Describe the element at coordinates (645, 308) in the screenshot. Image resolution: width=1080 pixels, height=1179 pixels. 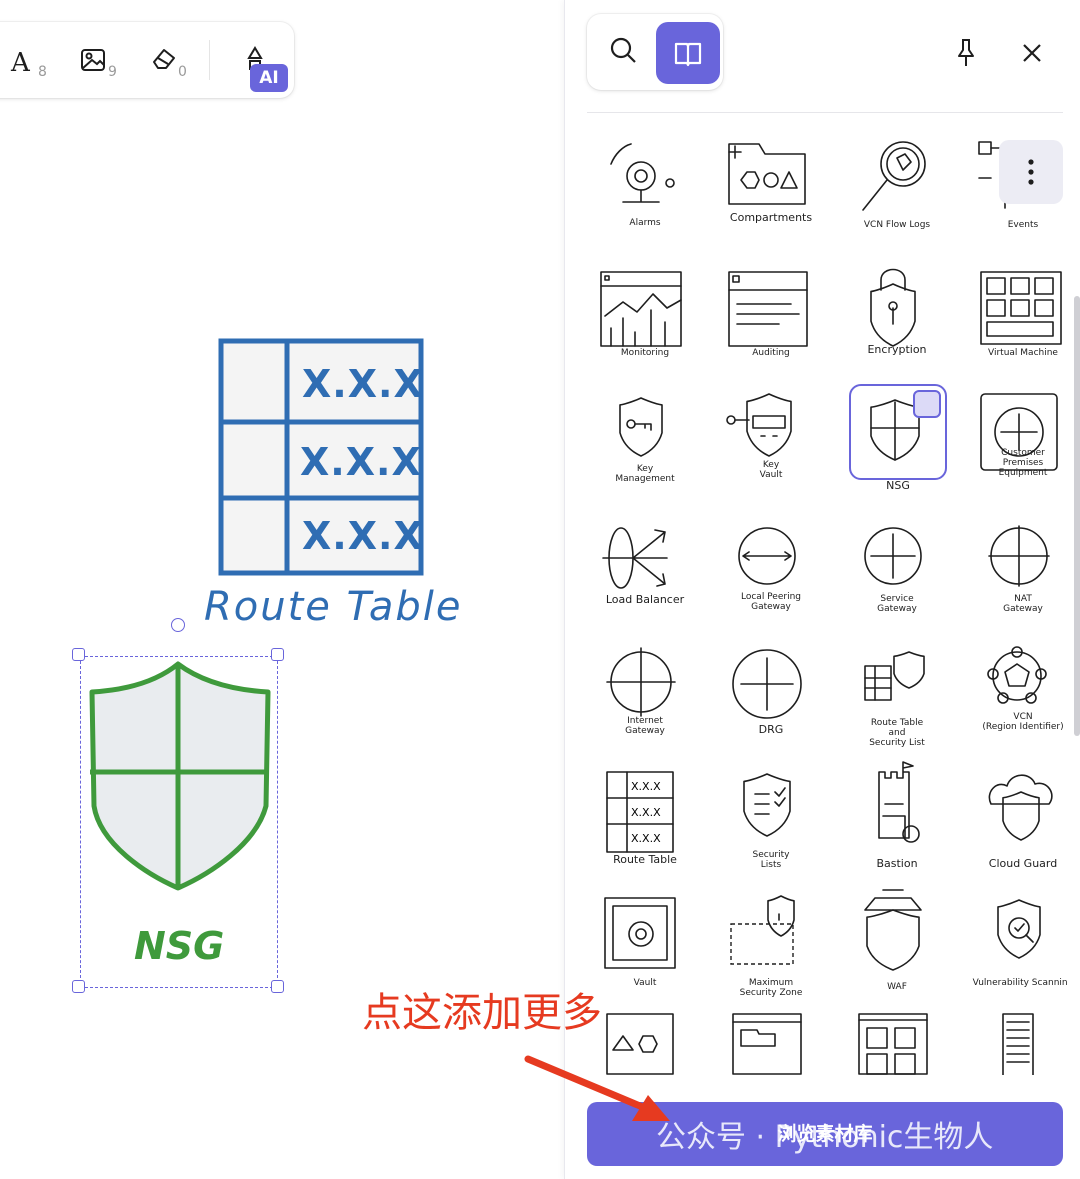
I see `library-item: Monitoring` at that location.